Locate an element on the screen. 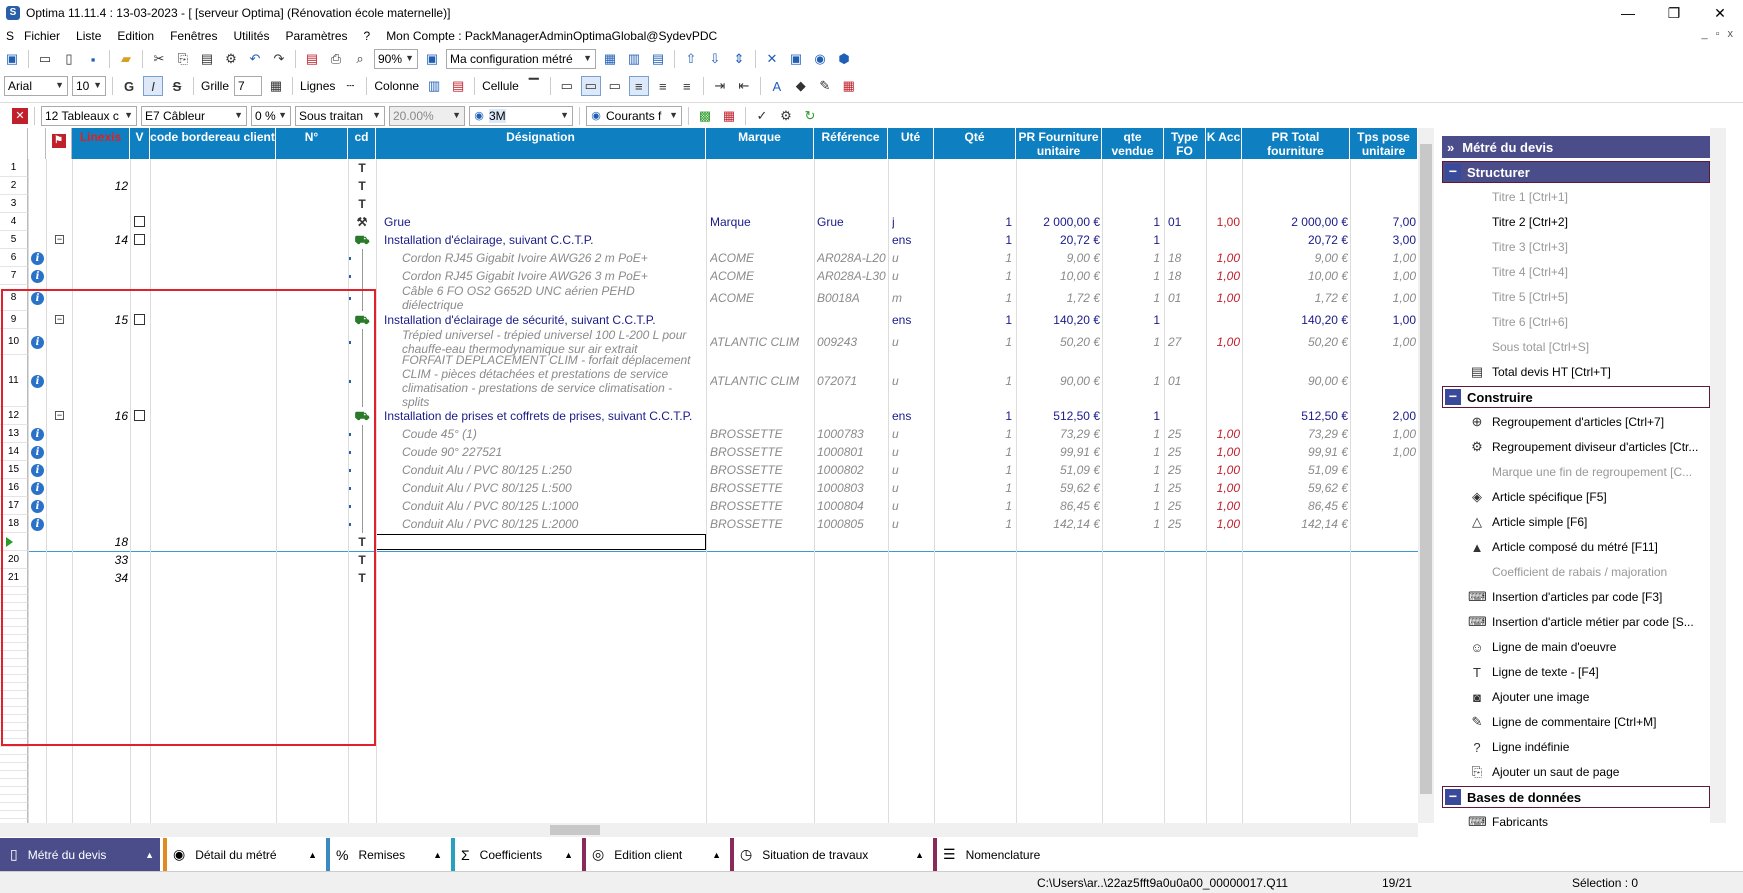  copy-icon: ⎘ is located at coordinates (183, 59).